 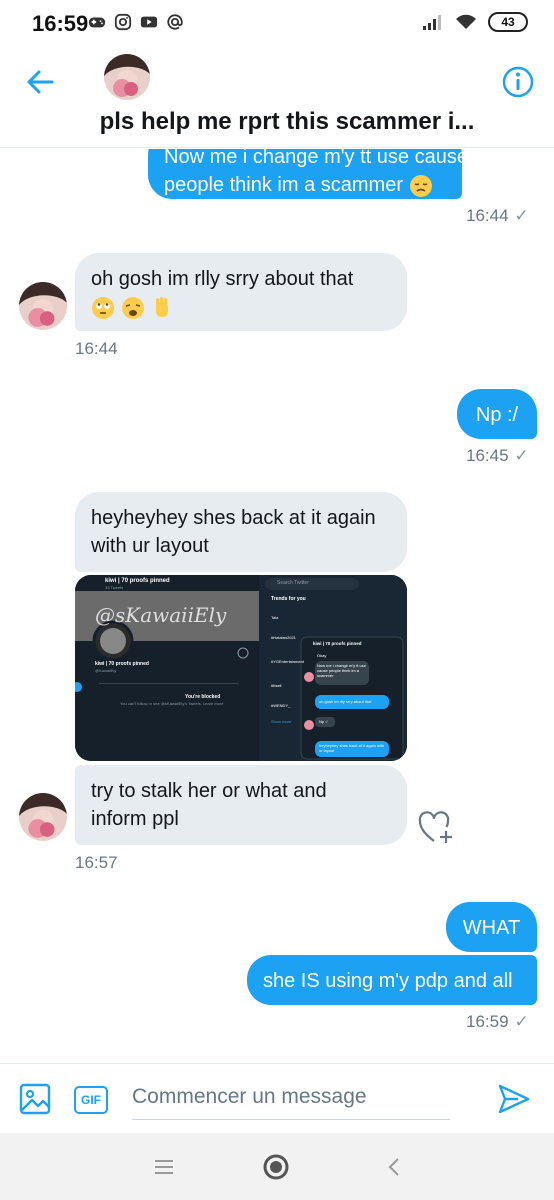 I want to click on message-bubble-outgoing: she IS using m'y pdp and all, so click(x=392, y=980).